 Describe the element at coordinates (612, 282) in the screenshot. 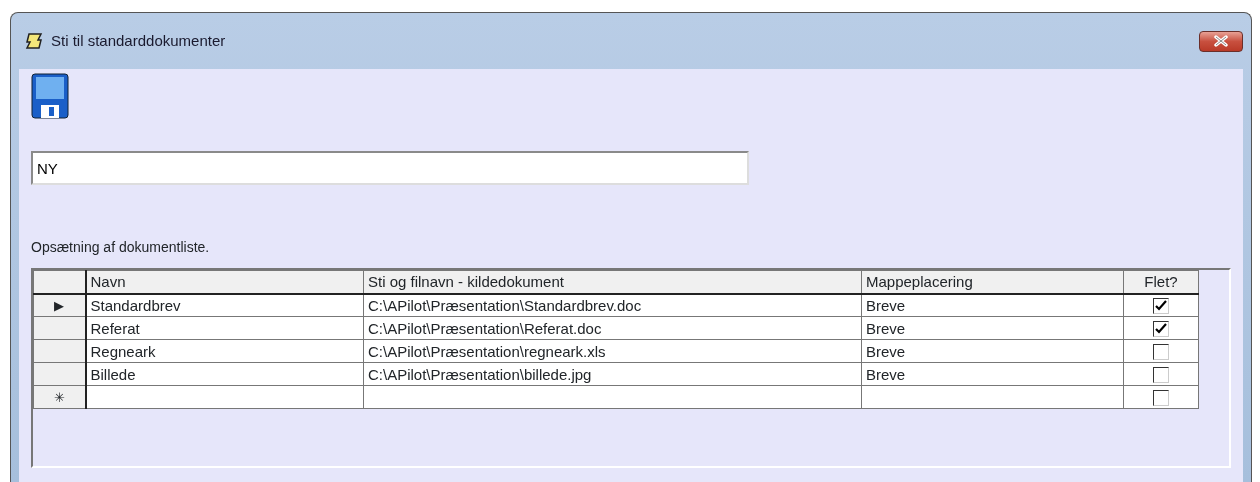

I see `column-header: Sti og filnavn - kildedokument` at that location.